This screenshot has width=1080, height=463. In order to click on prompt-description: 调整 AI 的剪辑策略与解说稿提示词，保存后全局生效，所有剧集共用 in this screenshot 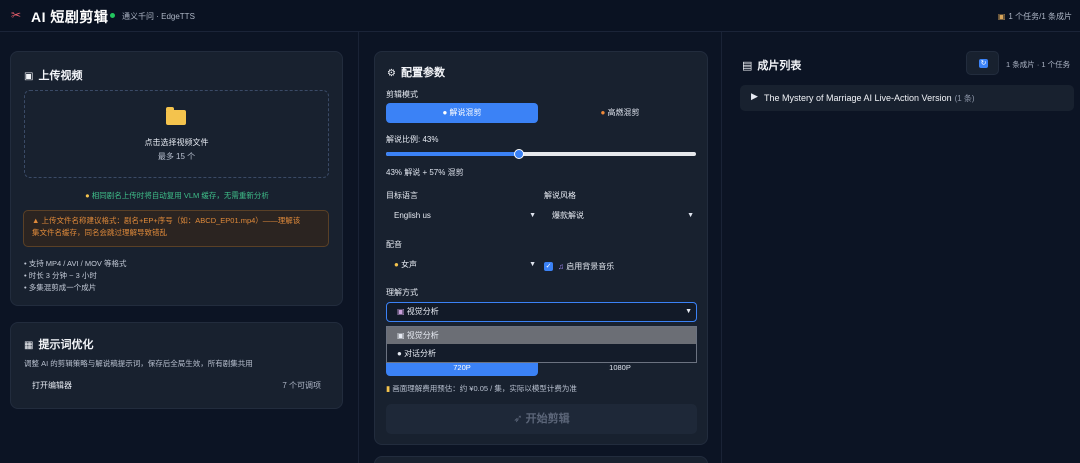, I will do `click(138, 363)`.